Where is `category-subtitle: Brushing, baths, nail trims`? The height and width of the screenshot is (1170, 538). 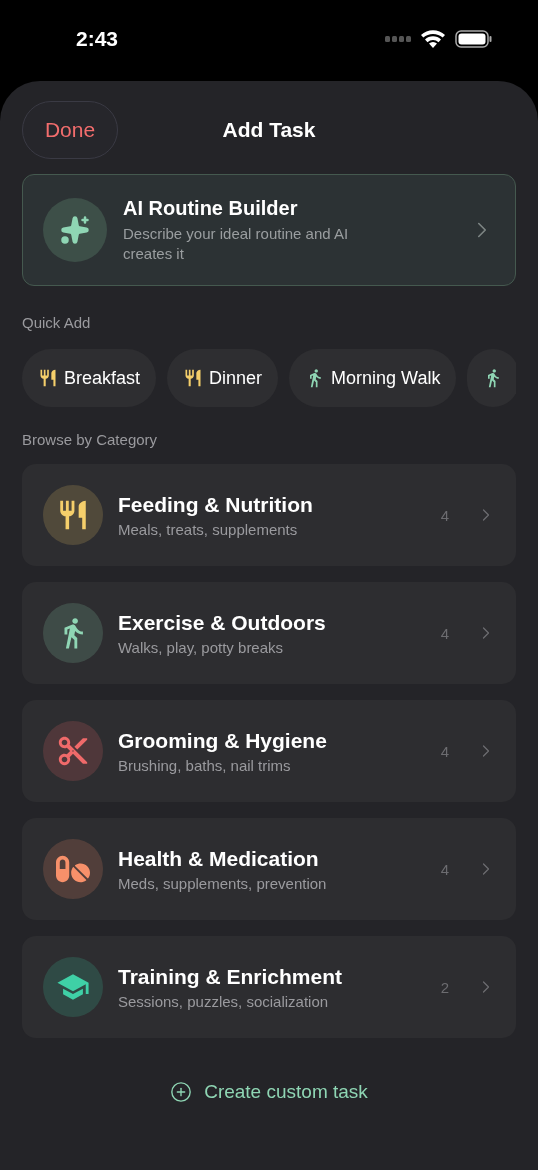 category-subtitle: Brushing, baths, nail trims is located at coordinates (205, 765).